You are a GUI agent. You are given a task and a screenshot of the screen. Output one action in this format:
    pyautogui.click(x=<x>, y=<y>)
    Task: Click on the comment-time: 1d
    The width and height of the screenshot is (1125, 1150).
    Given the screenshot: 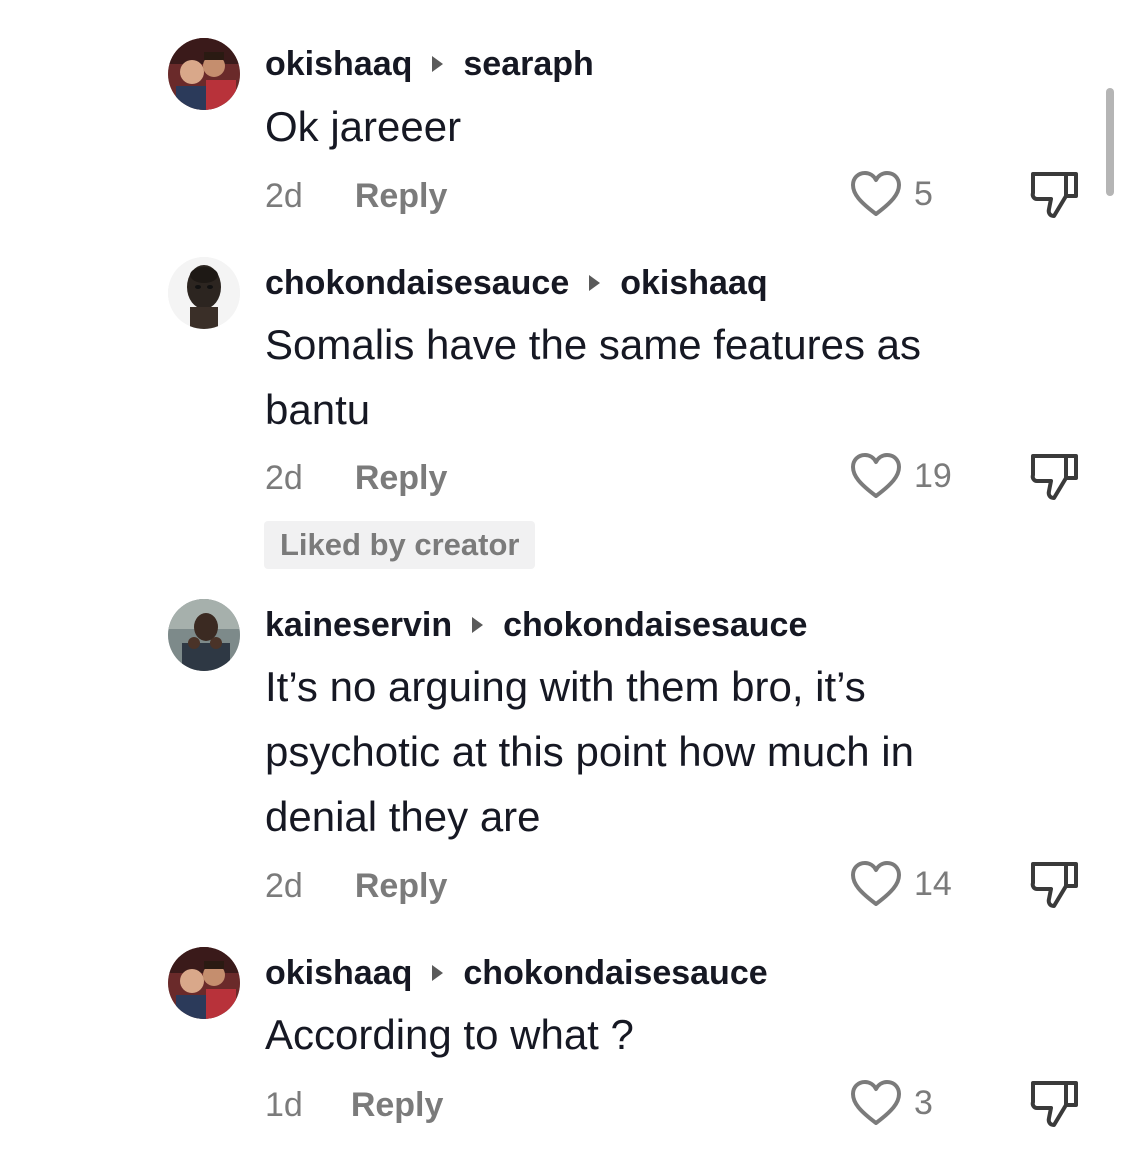 What is the action you would take?
    pyautogui.click(x=284, y=1104)
    